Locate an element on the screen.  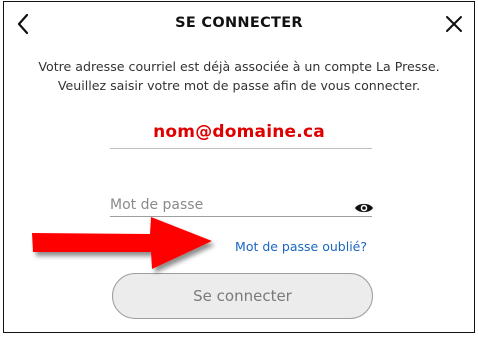
email-underline is located at coordinates (241, 148).